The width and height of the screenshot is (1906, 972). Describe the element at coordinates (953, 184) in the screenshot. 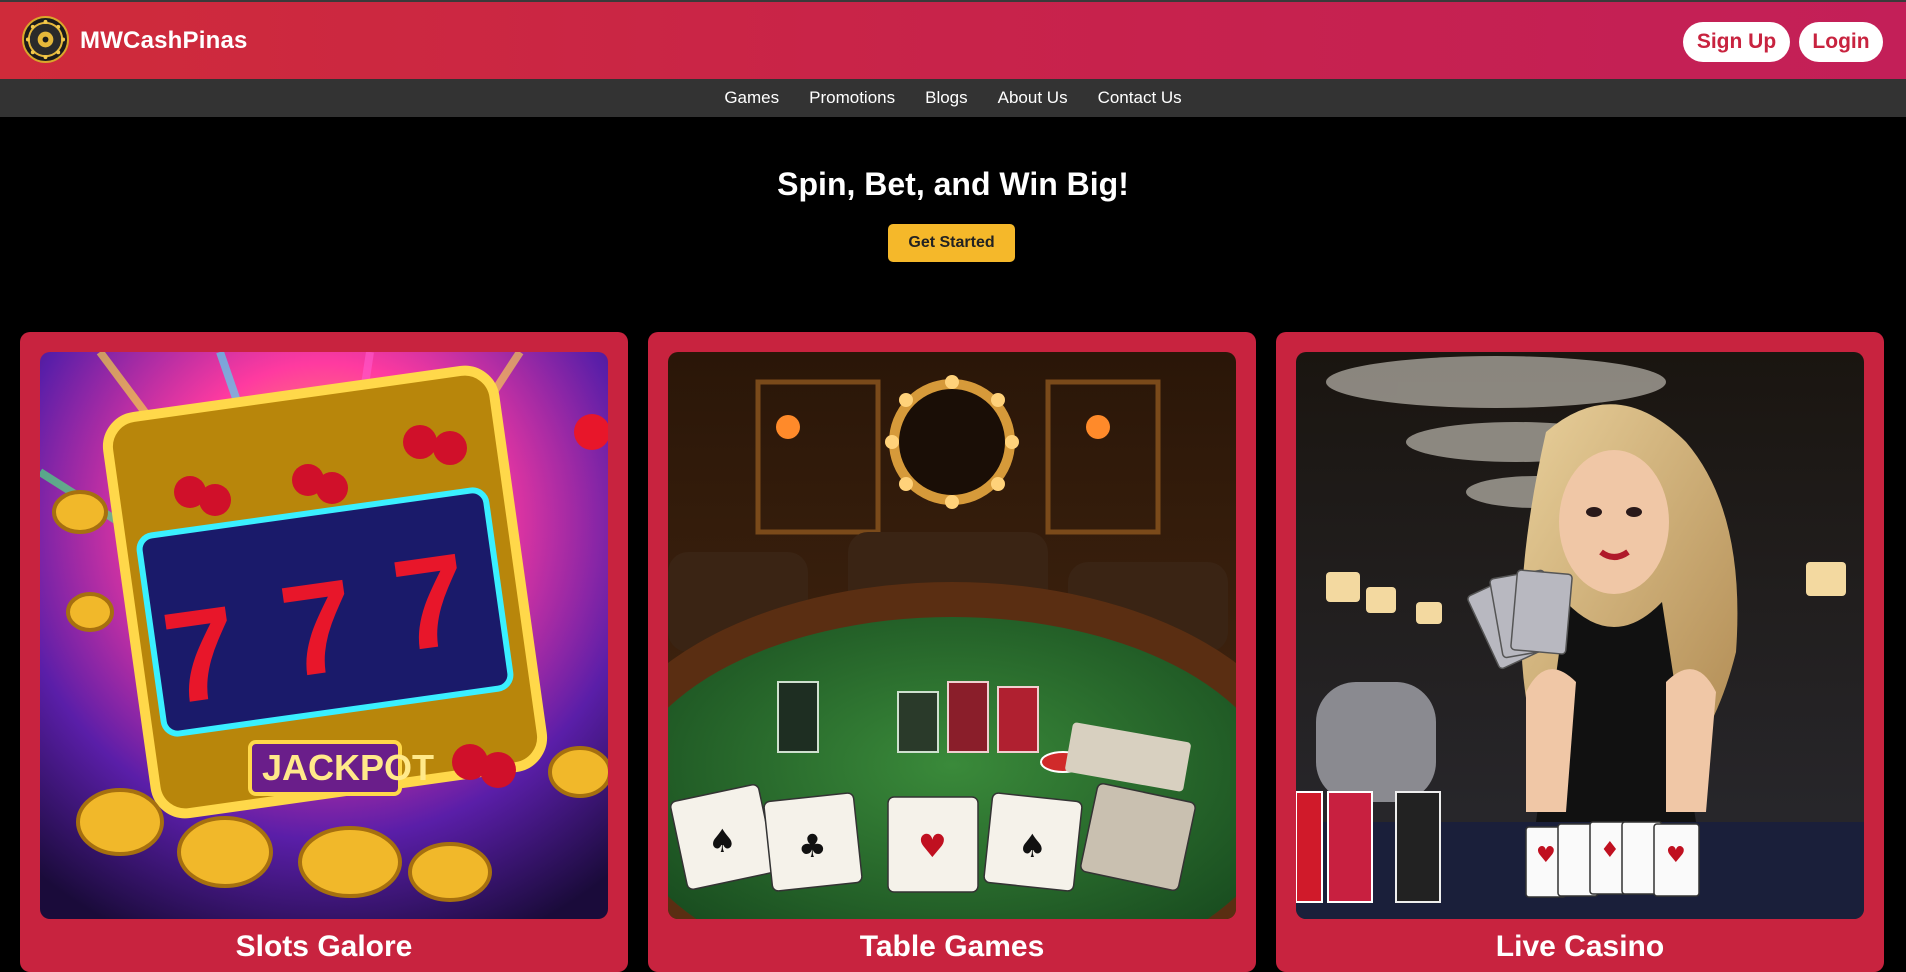

I see `hero-title: Spin, Bet, and Win Big!` at that location.